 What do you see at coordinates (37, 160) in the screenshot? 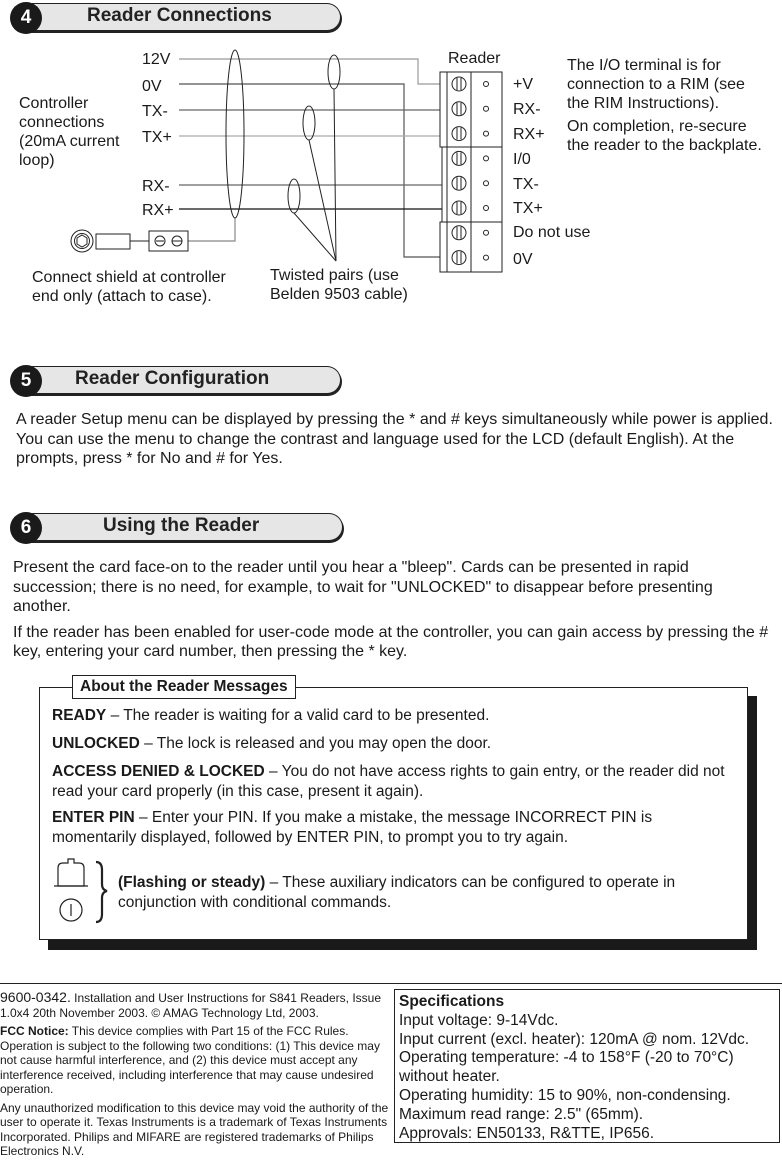
I see `label-line: loop)` at bounding box center [37, 160].